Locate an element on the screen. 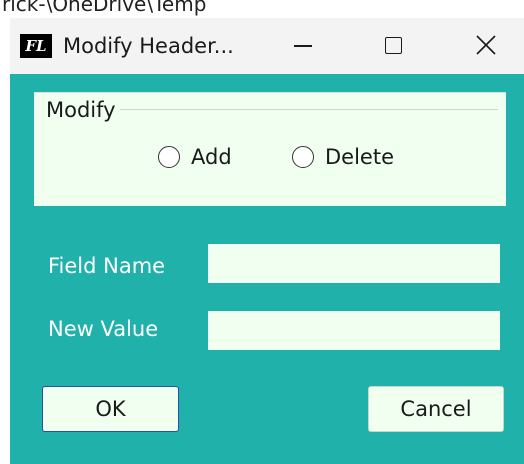 The height and width of the screenshot is (464, 524). field-name-input is located at coordinates (354, 263).